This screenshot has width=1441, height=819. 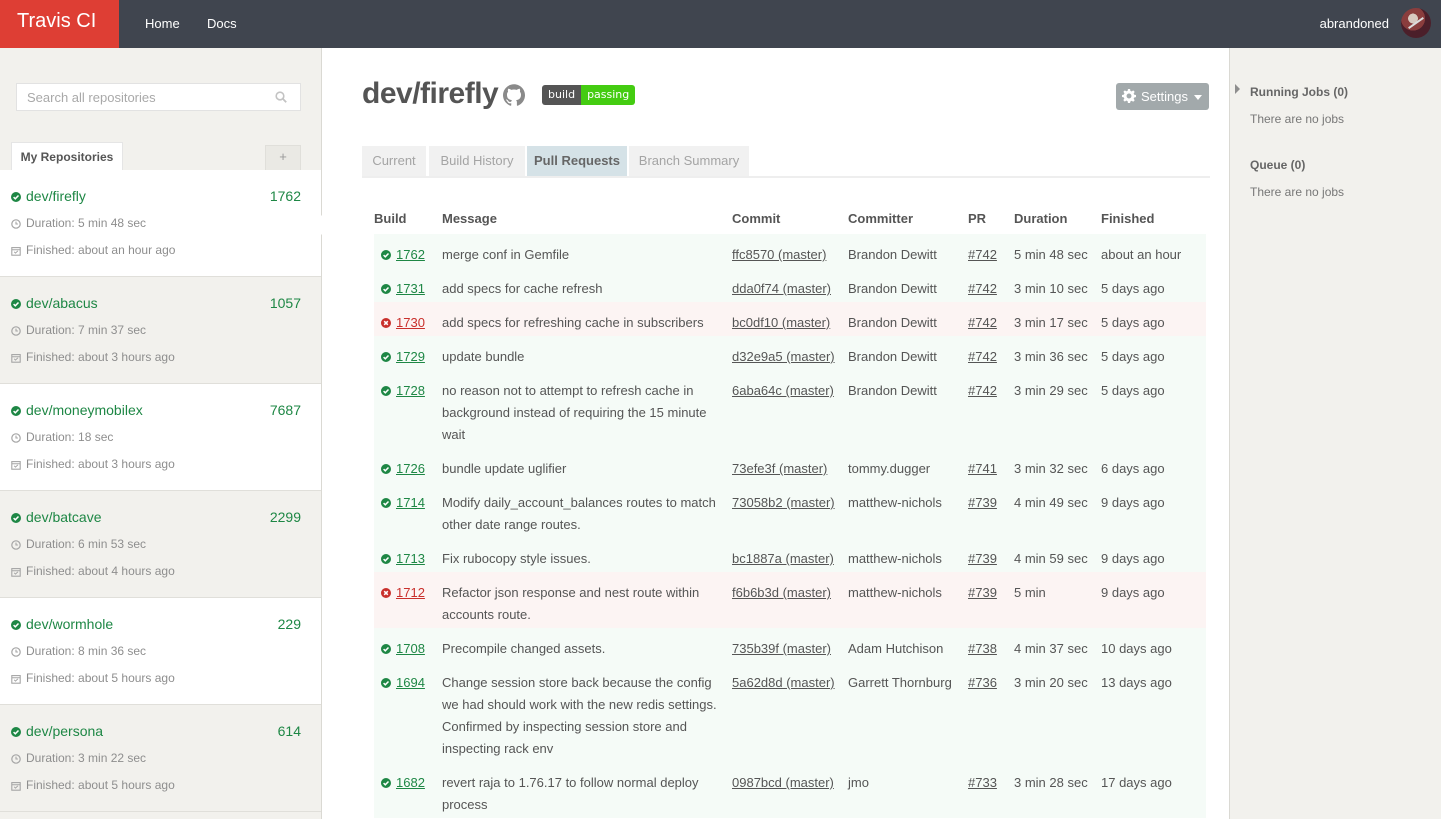 I want to click on travis-logo: Travis CI, so click(x=59, y=24).